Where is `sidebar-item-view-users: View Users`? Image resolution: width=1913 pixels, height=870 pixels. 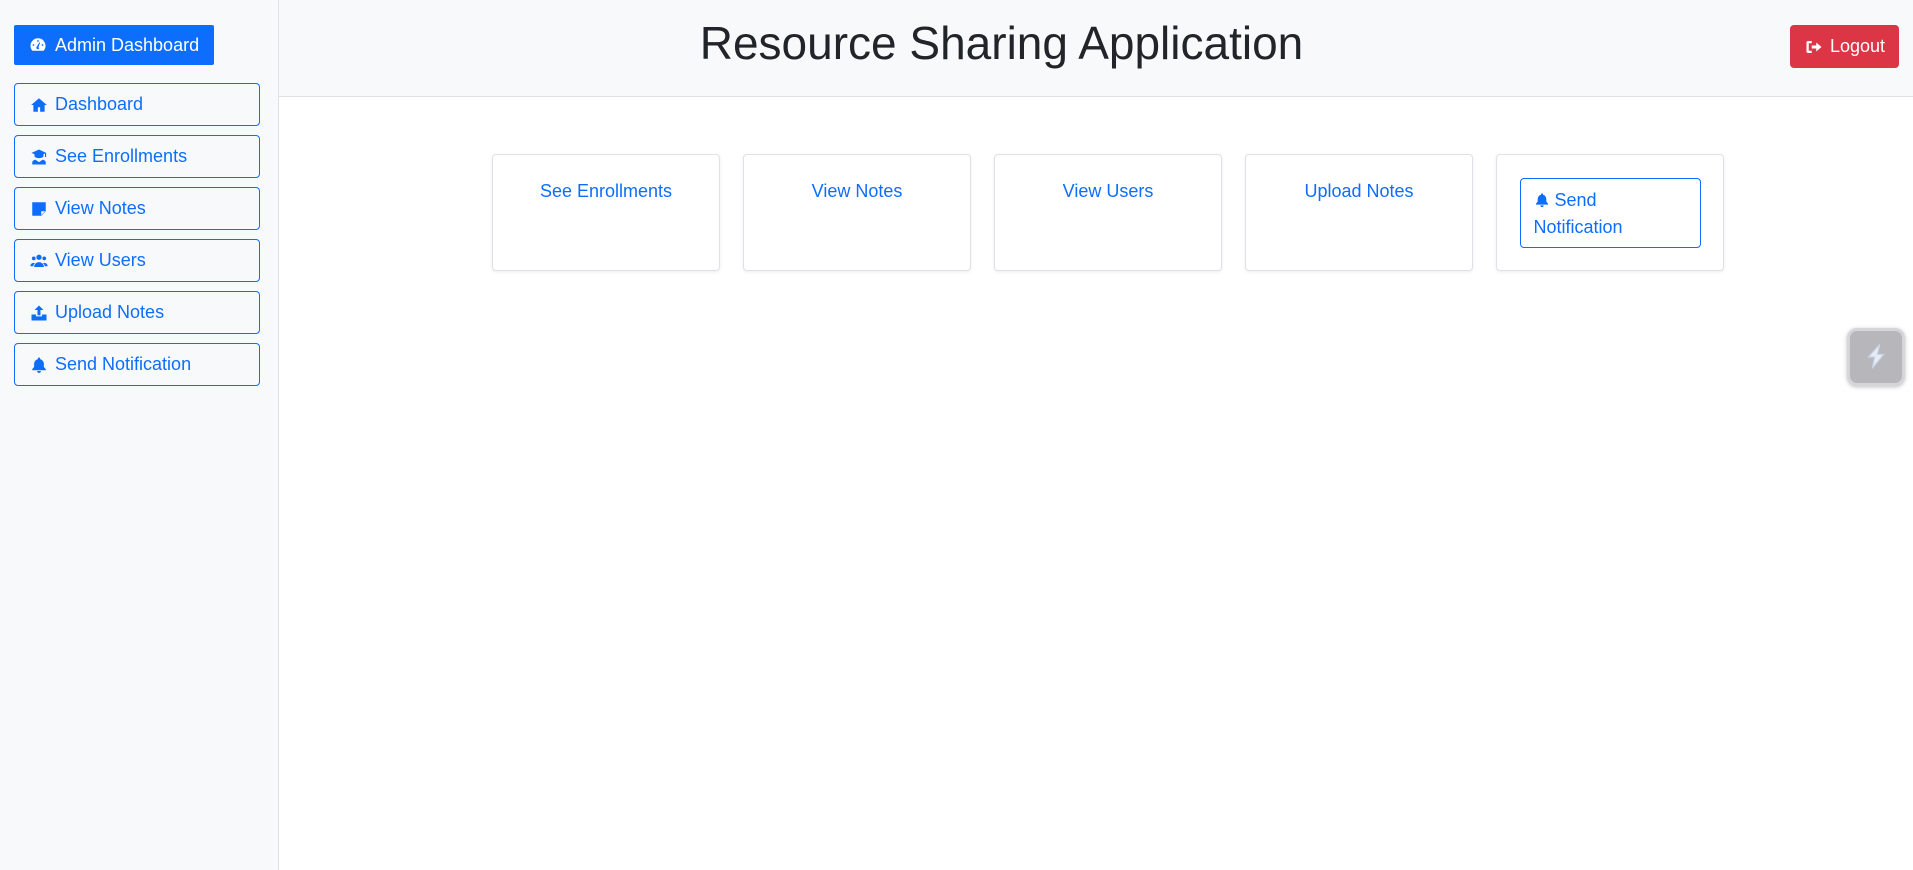 sidebar-item-view-users: View Users is located at coordinates (137, 260).